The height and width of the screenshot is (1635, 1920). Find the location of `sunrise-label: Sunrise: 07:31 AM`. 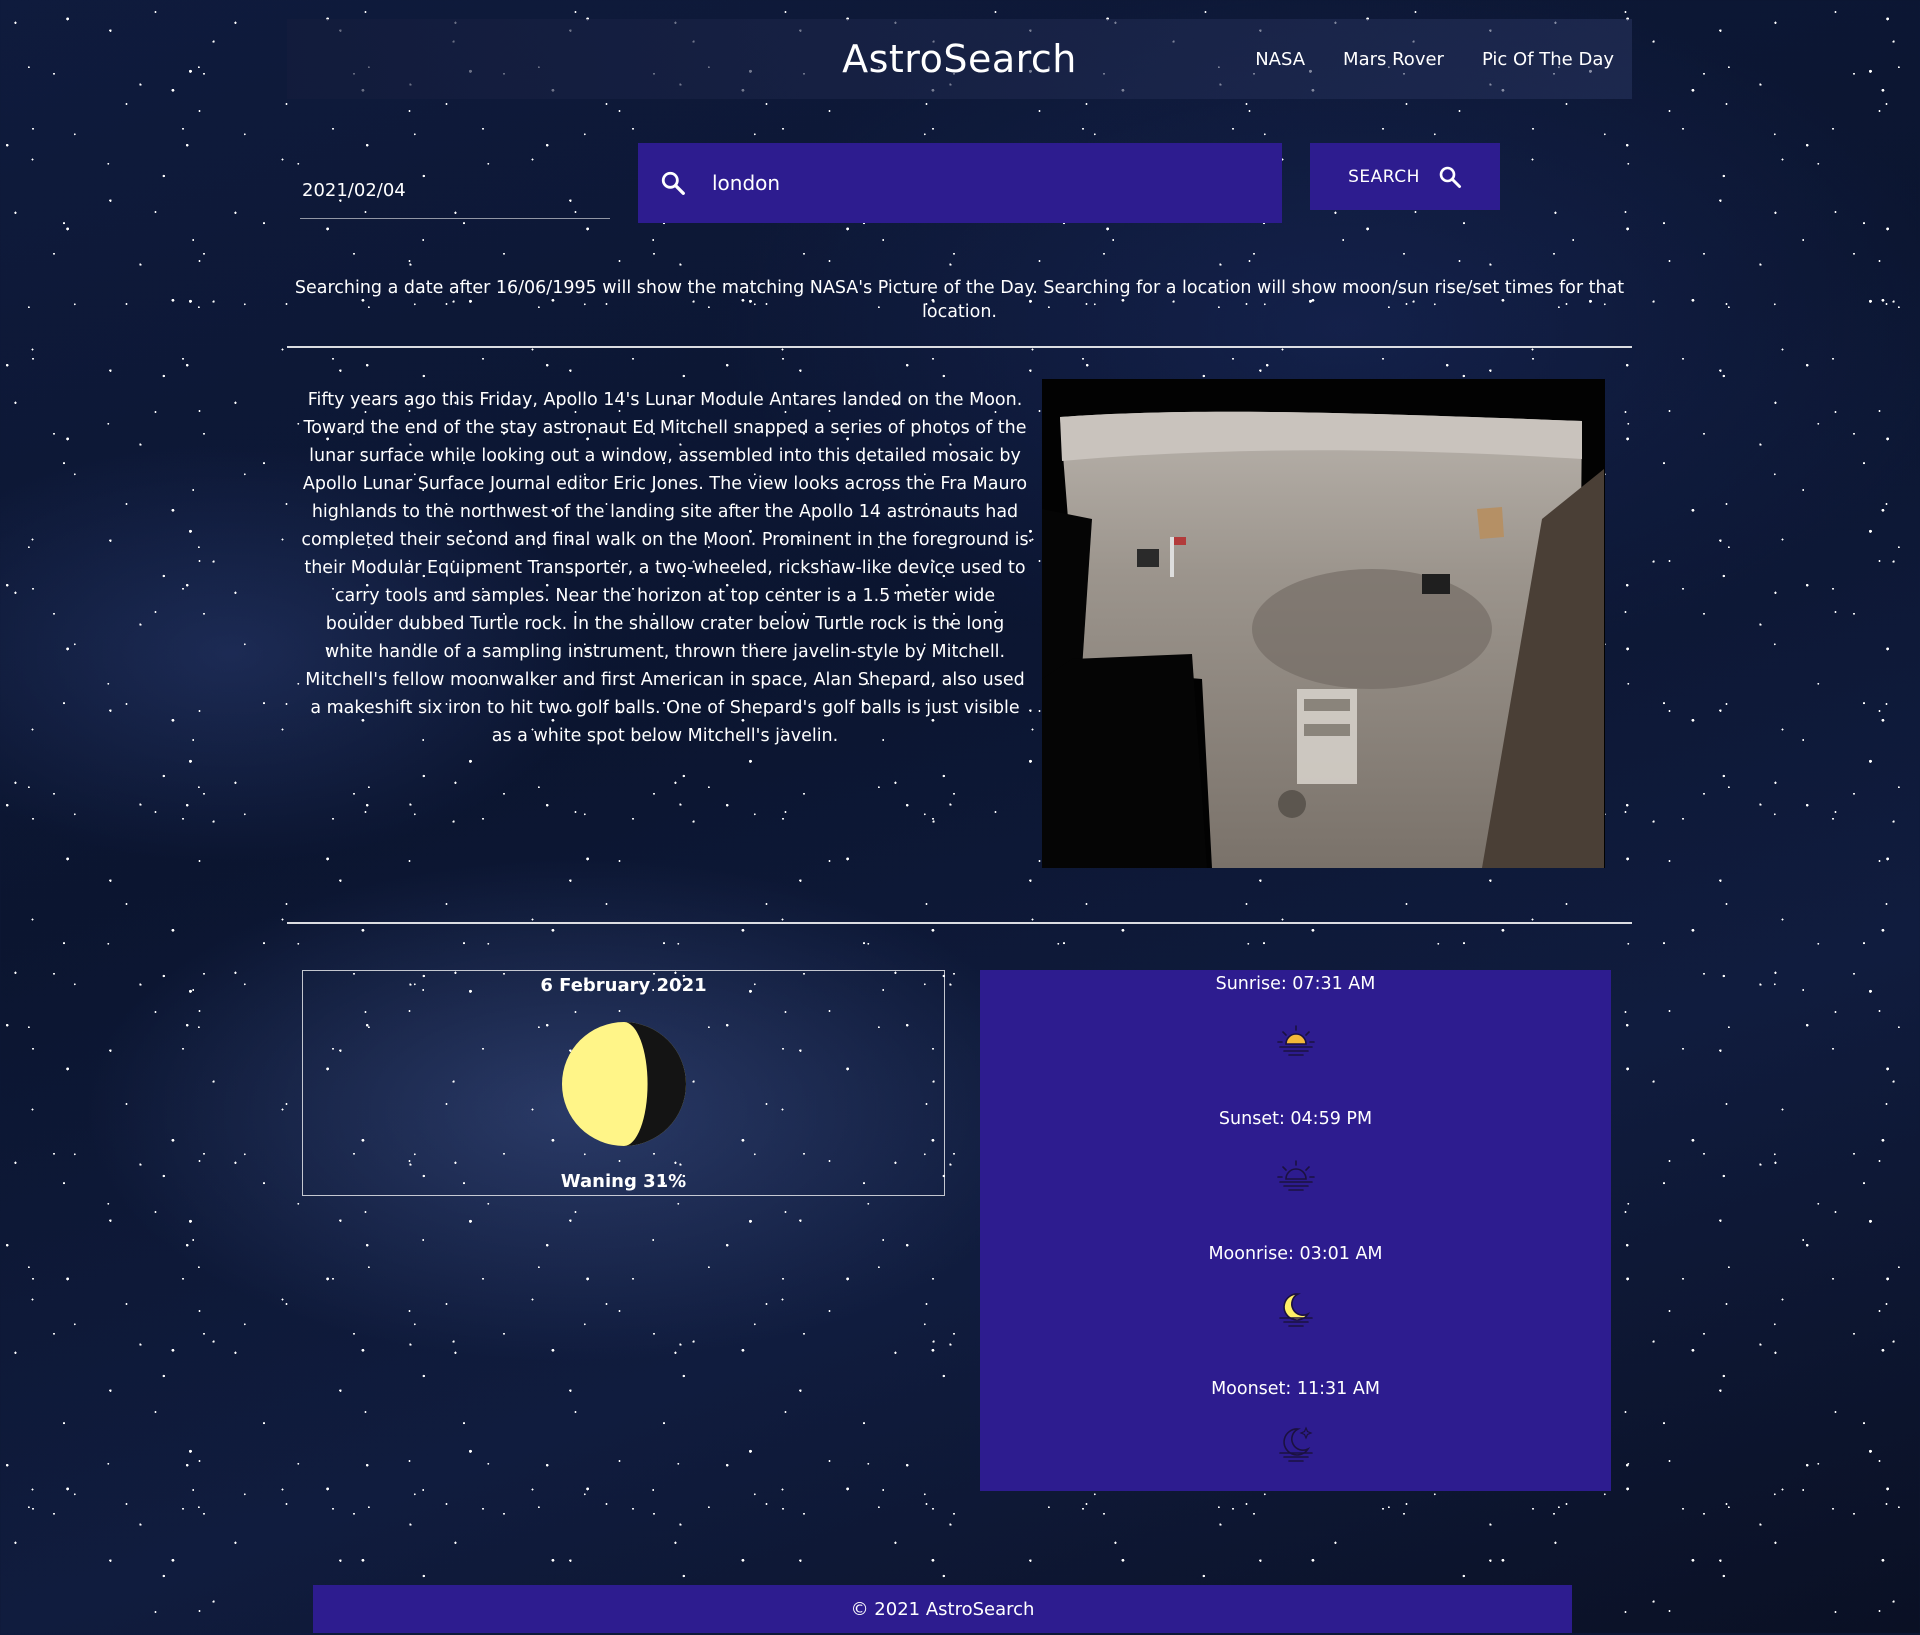

sunrise-label: Sunrise: 07:31 AM is located at coordinates (1295, 984).